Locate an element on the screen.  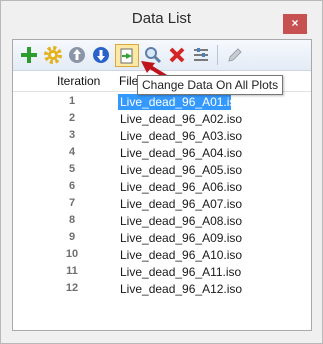
title-bar: Data List × is located at coordinates (161, 19).